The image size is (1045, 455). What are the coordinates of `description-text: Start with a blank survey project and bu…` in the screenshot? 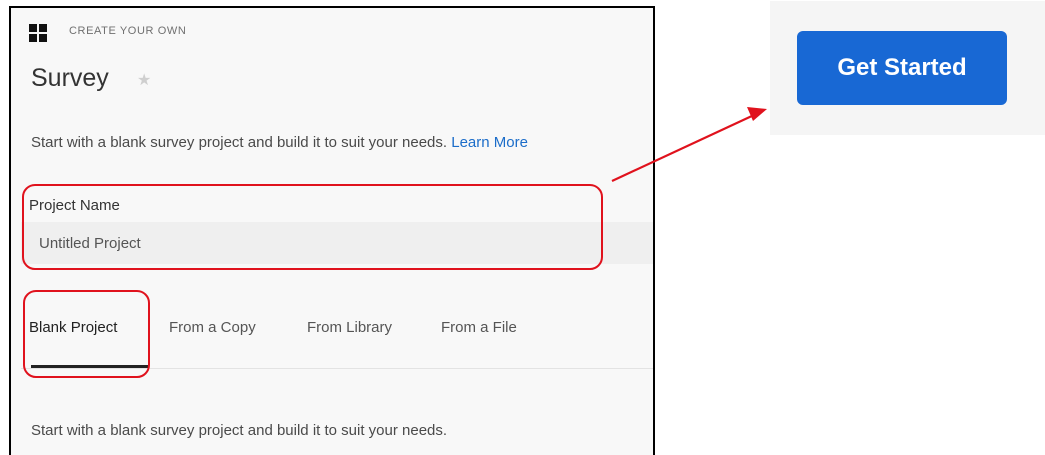 It's located at (239, 142).